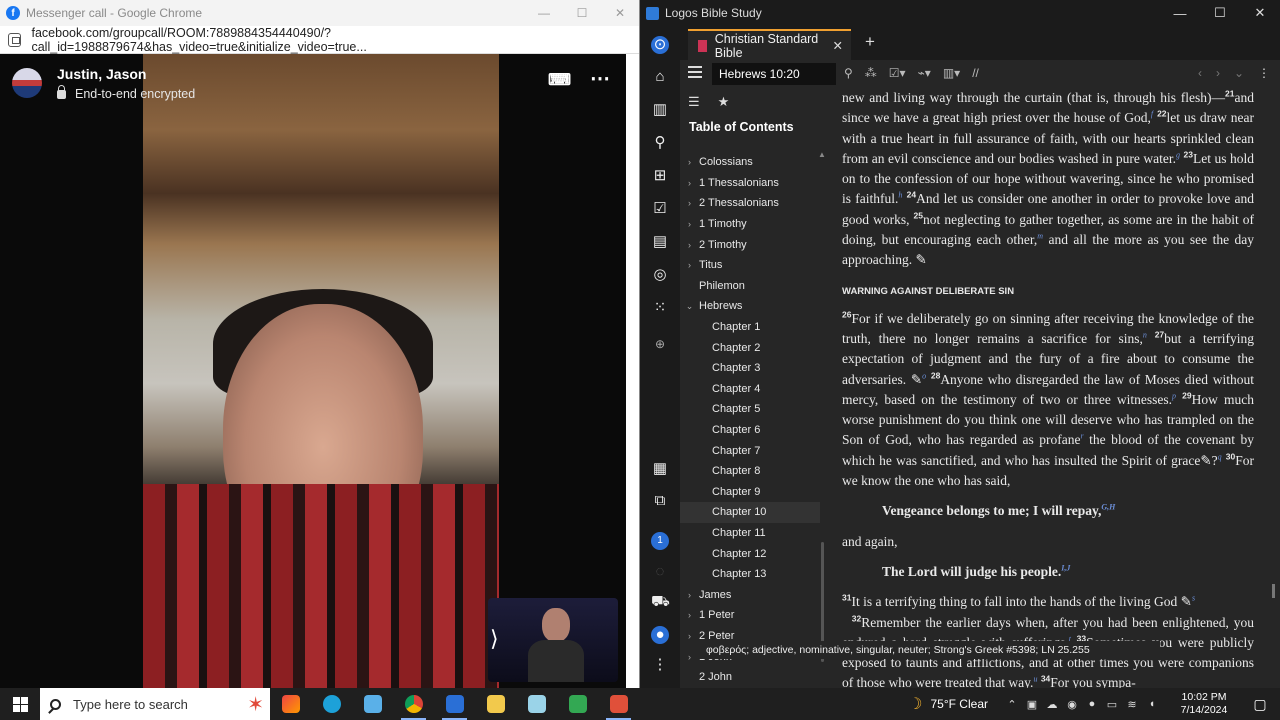  I want to click on parallel-icon: ▥▾, so click(951, 73).